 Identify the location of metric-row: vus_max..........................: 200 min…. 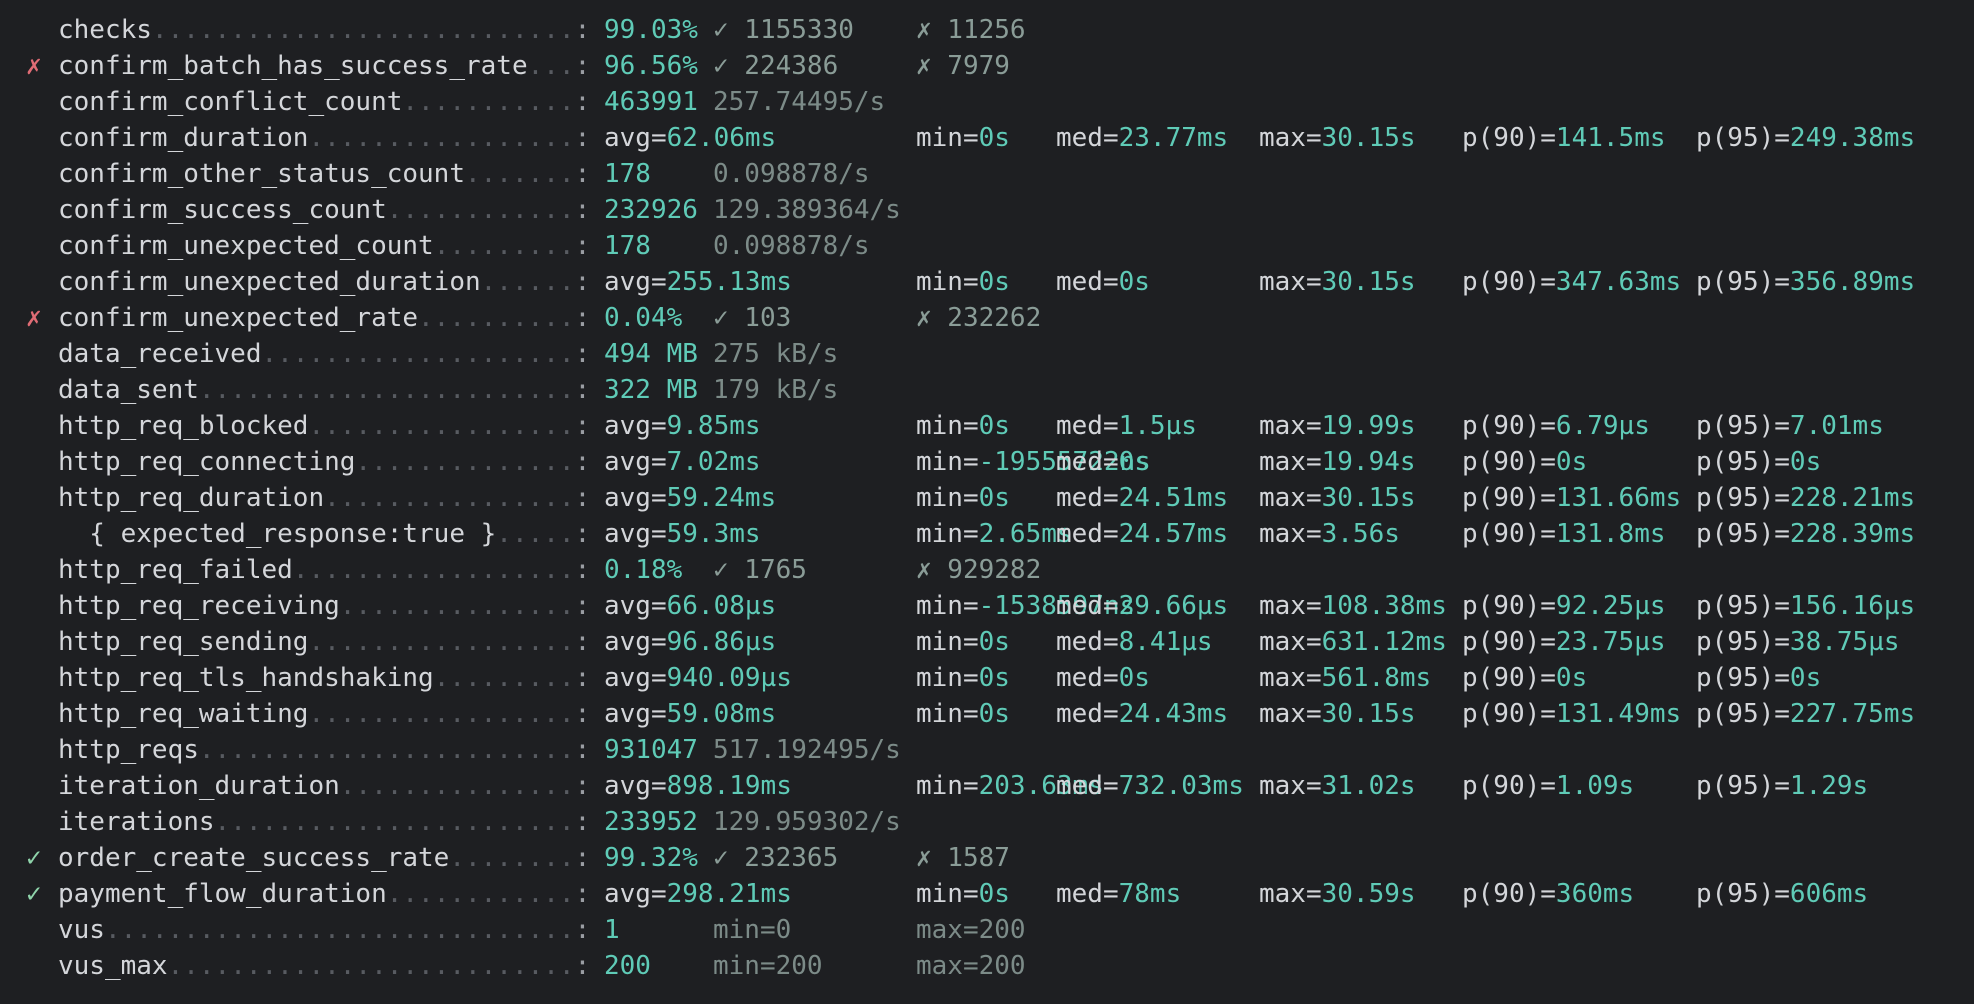
(987, 966).